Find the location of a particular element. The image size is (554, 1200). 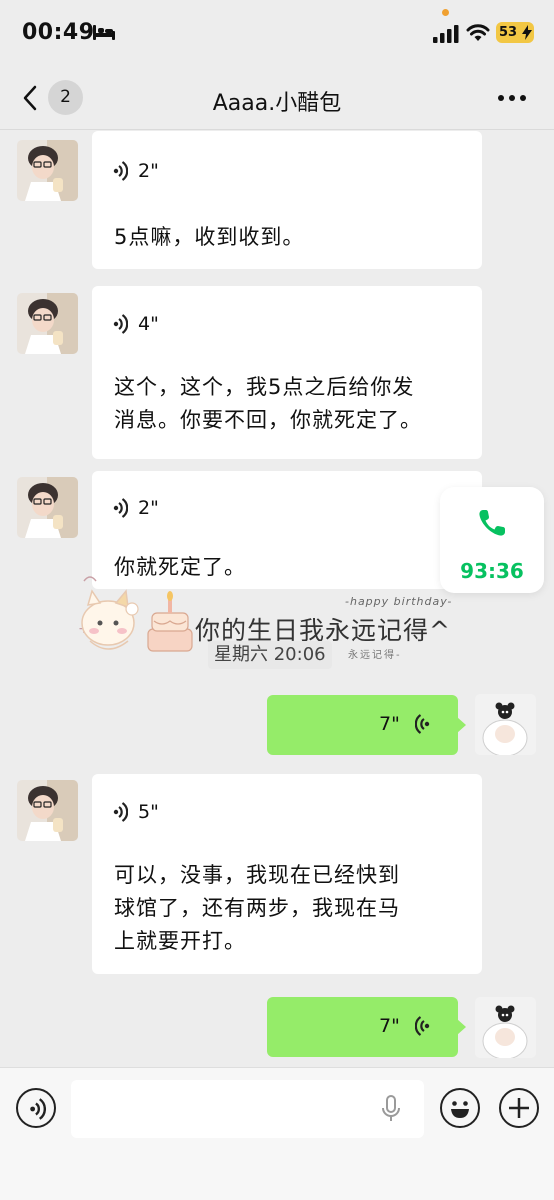

more-functions-button is located at coordinates (519, 1108).